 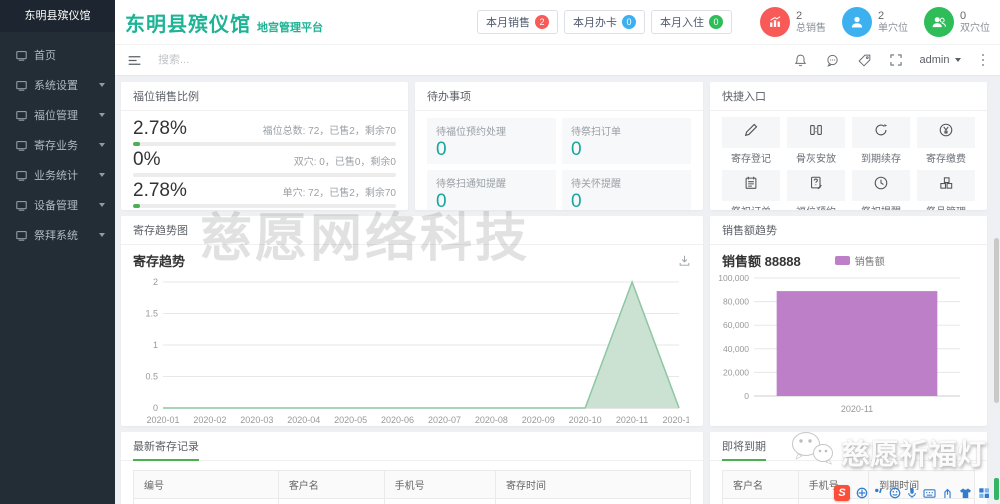 I want to click on quick-offerings-management: 祭品管理, so click(x=946, y=190).